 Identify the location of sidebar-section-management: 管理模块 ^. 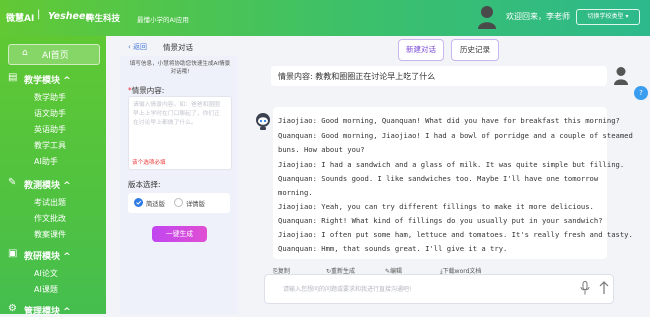
(47, 310).